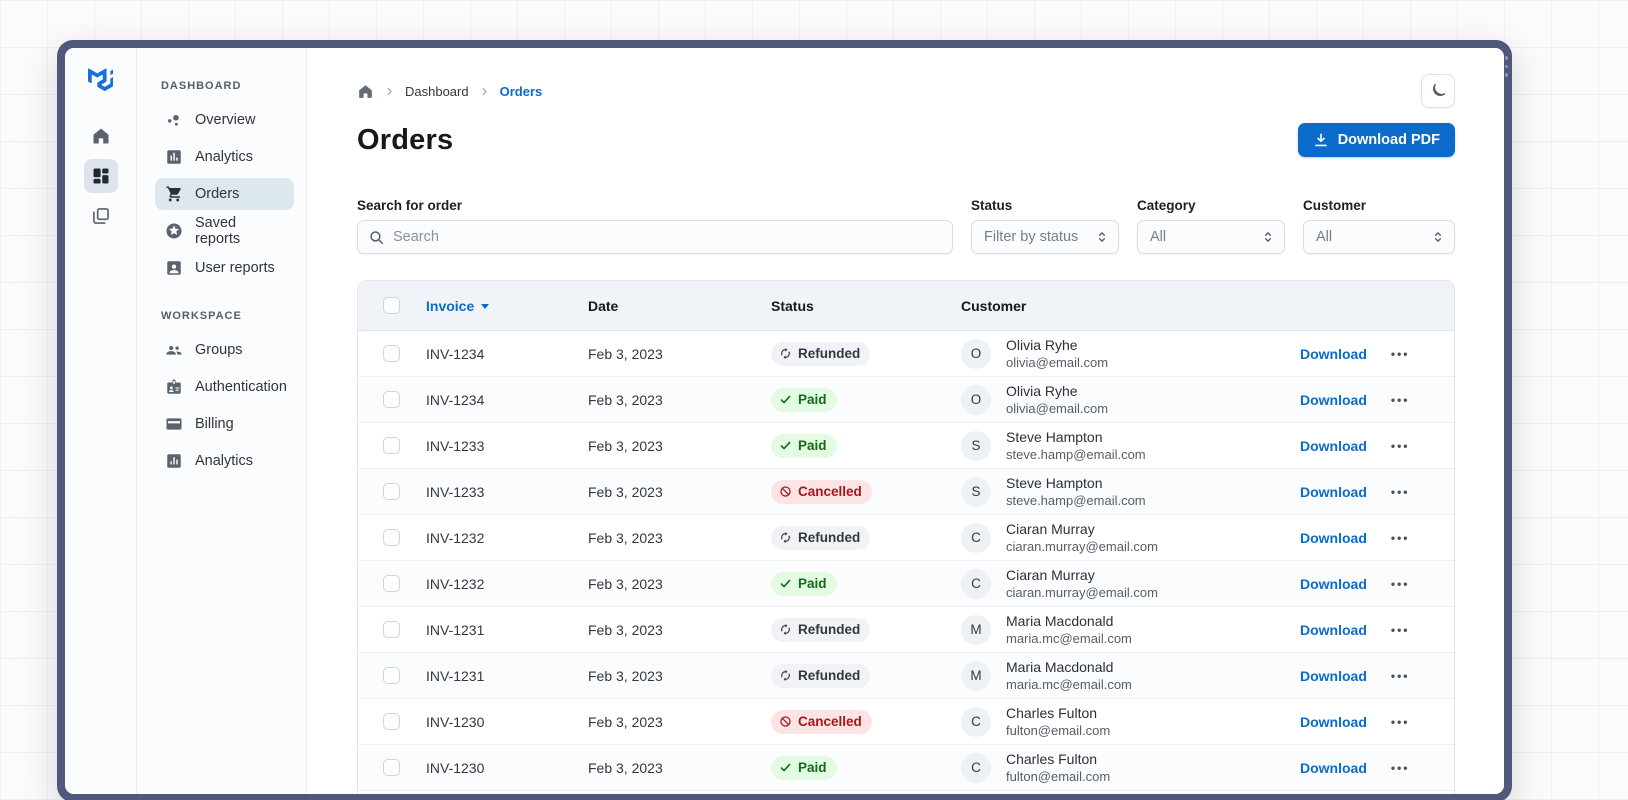 Image resolution: width=1628 pixels, height=800 pixels. I want to click on window-scrollbar-dots, so click(1506, 66).